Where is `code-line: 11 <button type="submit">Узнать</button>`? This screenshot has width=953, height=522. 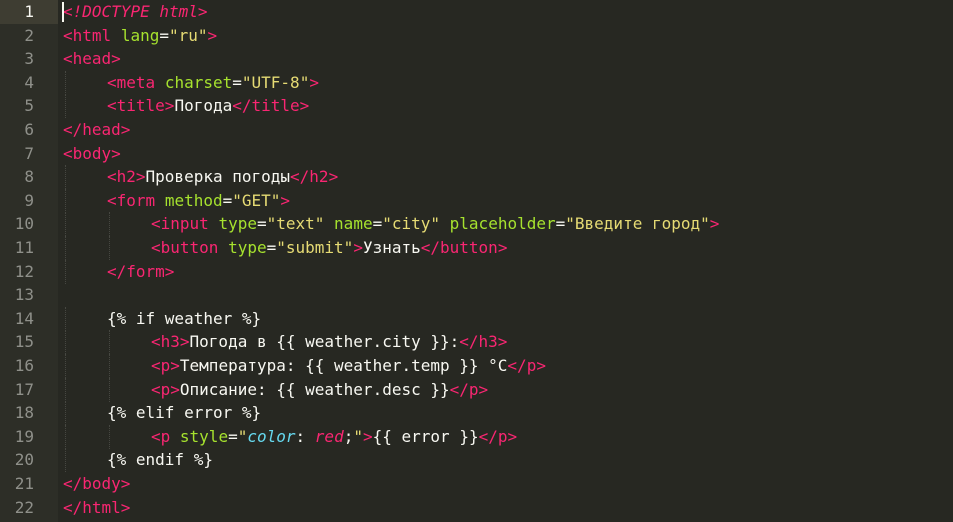 code-line: 11 <button type="submit">Узнать</button> is located at coordinates (476, 248).